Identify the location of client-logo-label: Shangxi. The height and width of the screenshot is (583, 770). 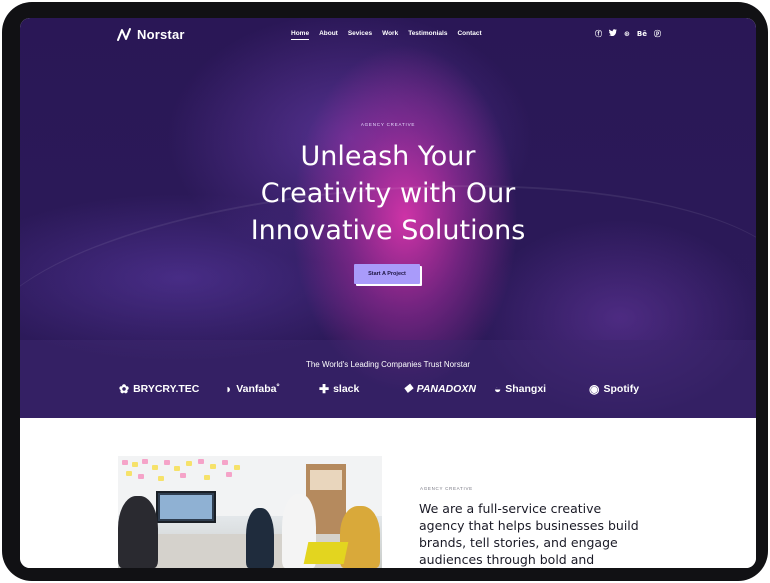
(526, 389).